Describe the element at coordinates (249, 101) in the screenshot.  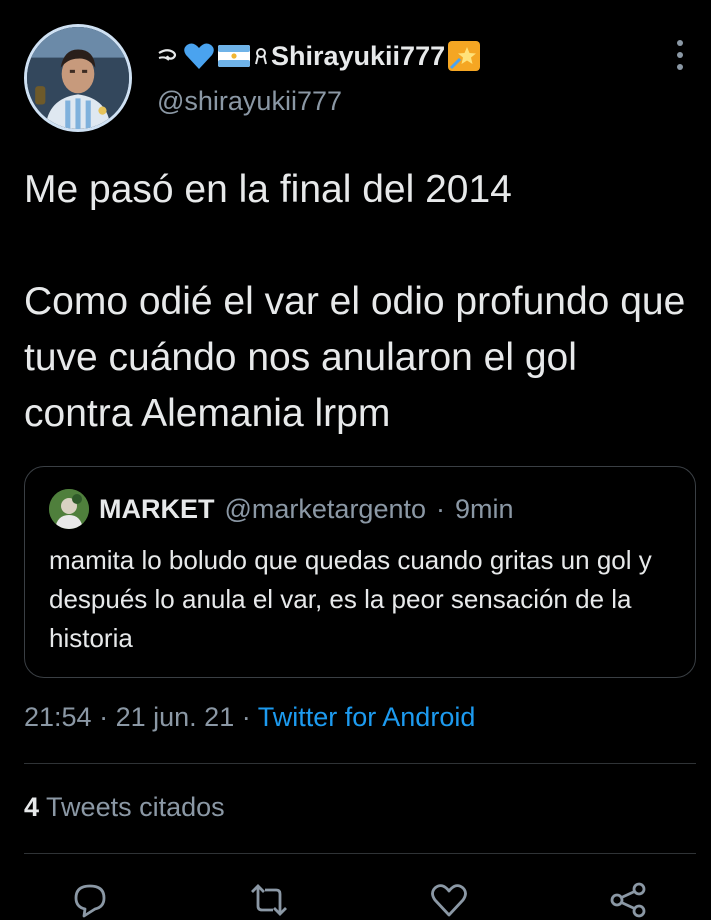
I see `author-handle: @shirayukii777` at that location.